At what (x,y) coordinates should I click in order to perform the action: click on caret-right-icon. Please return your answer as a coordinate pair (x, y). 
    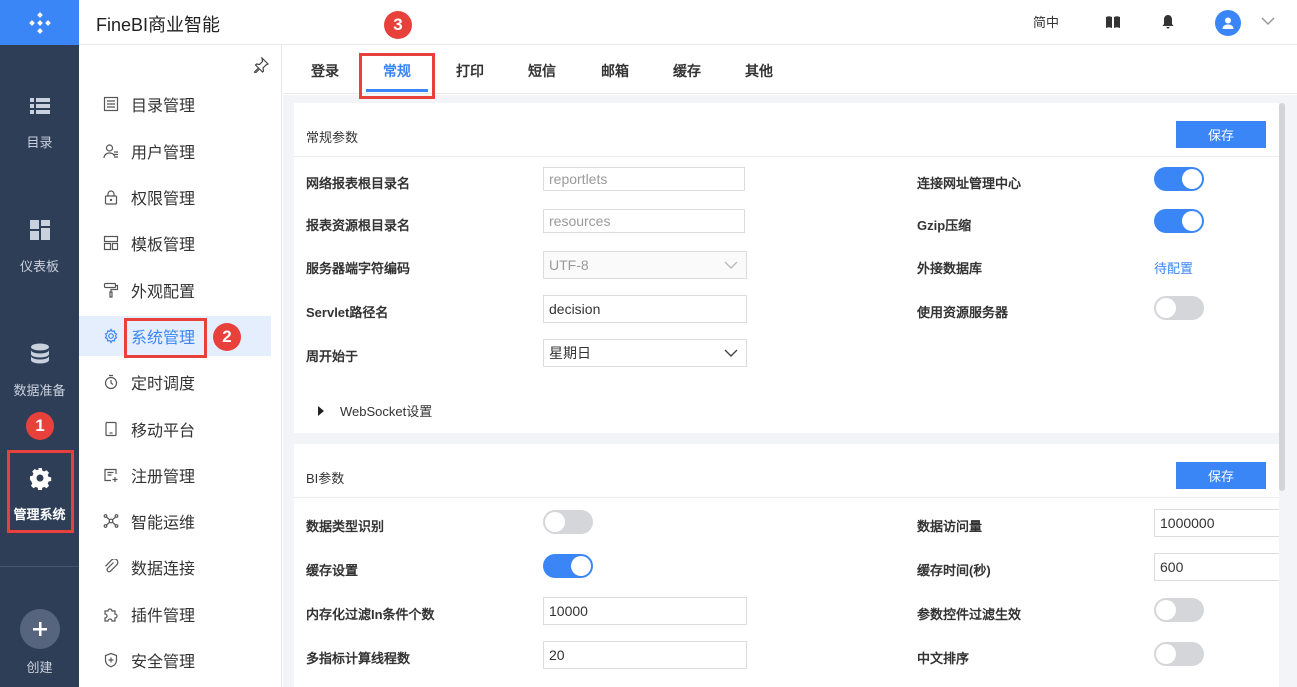
    Looking at the image, I should click on (321, 410).